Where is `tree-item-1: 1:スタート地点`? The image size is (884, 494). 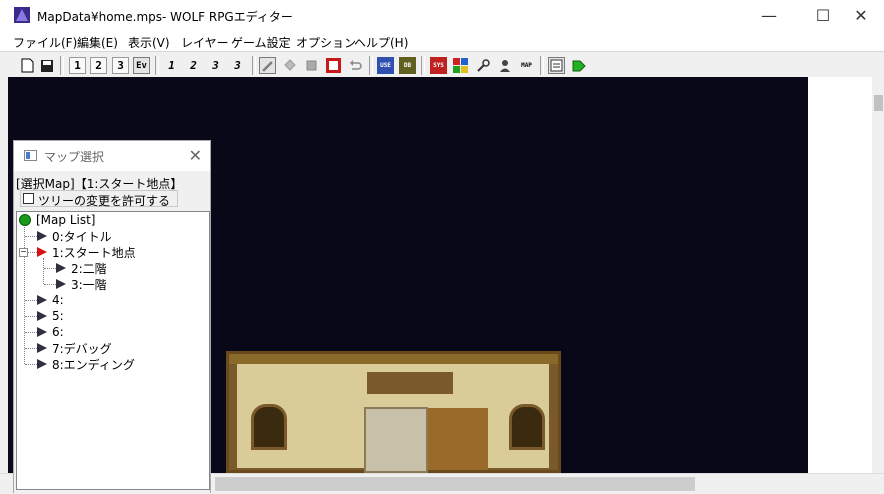 tree-item-1: 1:スタート地点 is located at coordinates (86, 252).